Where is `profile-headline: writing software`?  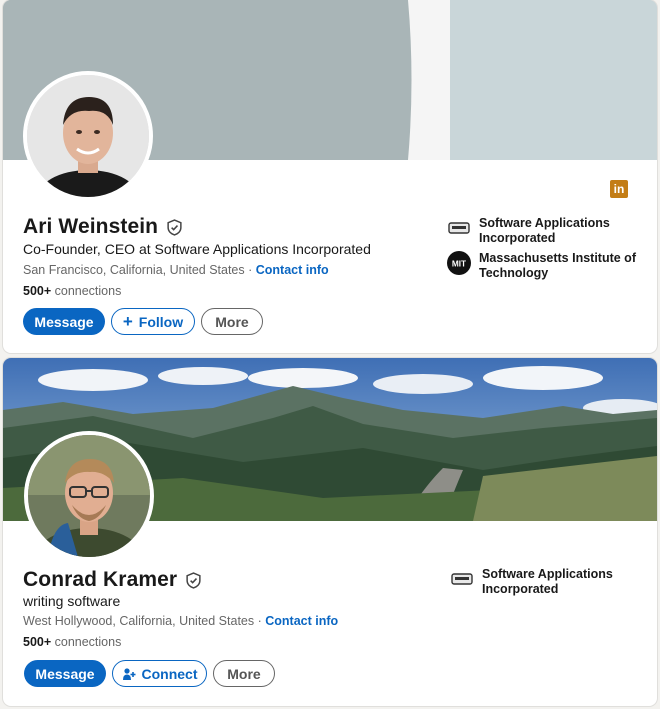
profile-headline: writing software is located at coordinates (72, 601).